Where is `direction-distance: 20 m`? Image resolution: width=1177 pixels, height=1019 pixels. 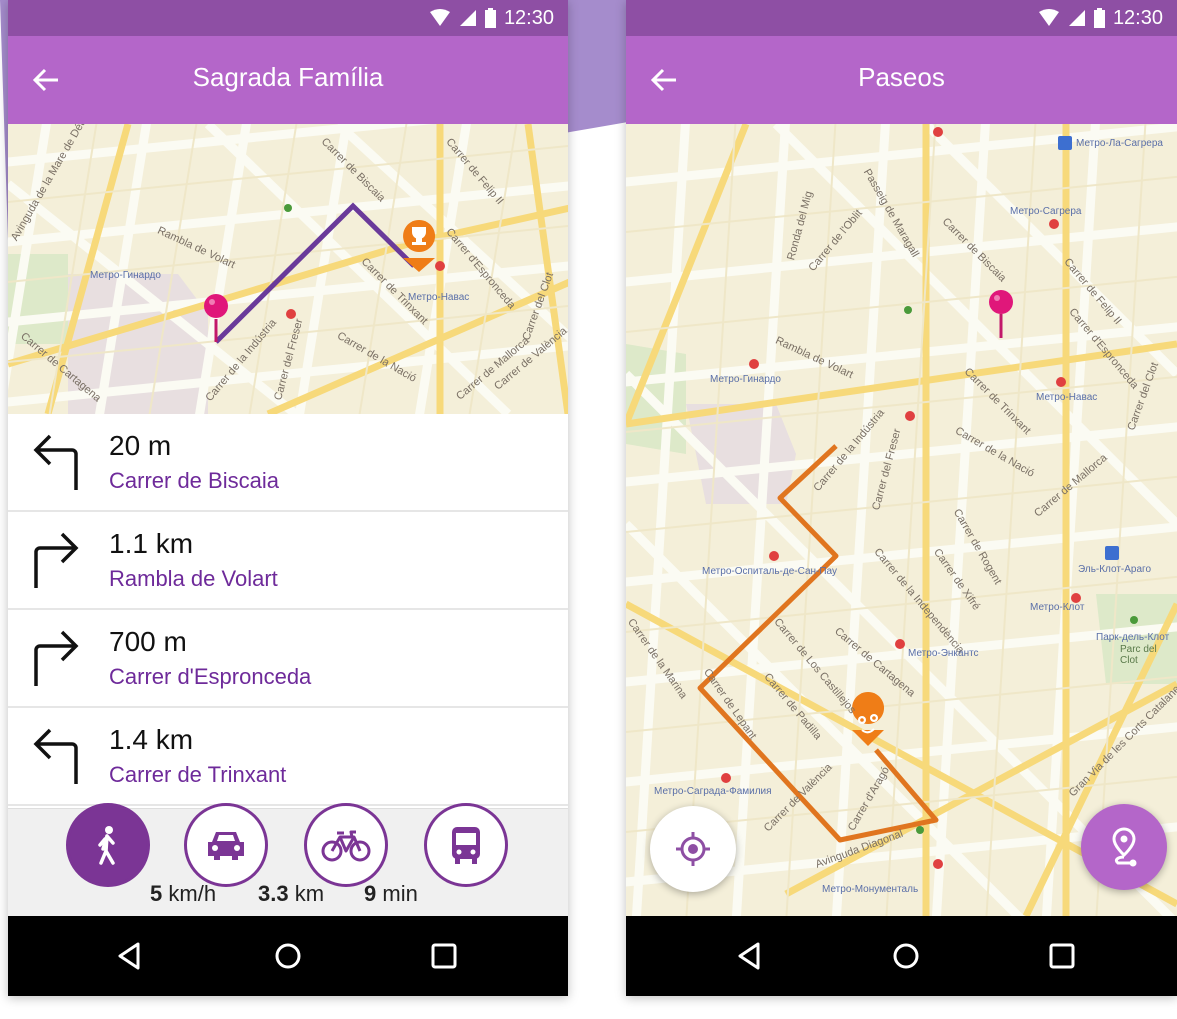 direction-distance: 20 m is located at coordinates (140, 445).